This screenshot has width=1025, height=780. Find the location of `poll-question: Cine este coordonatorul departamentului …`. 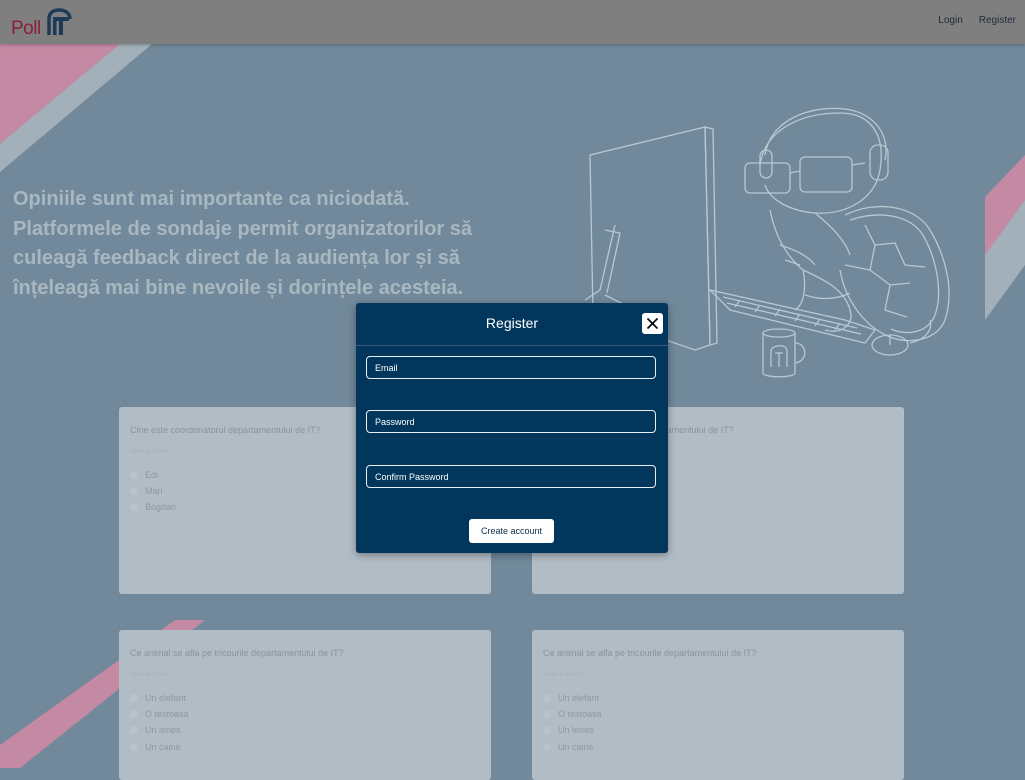

poll-question: Cine este coordonatorul departamentului … is located at coordinates (225, 430).